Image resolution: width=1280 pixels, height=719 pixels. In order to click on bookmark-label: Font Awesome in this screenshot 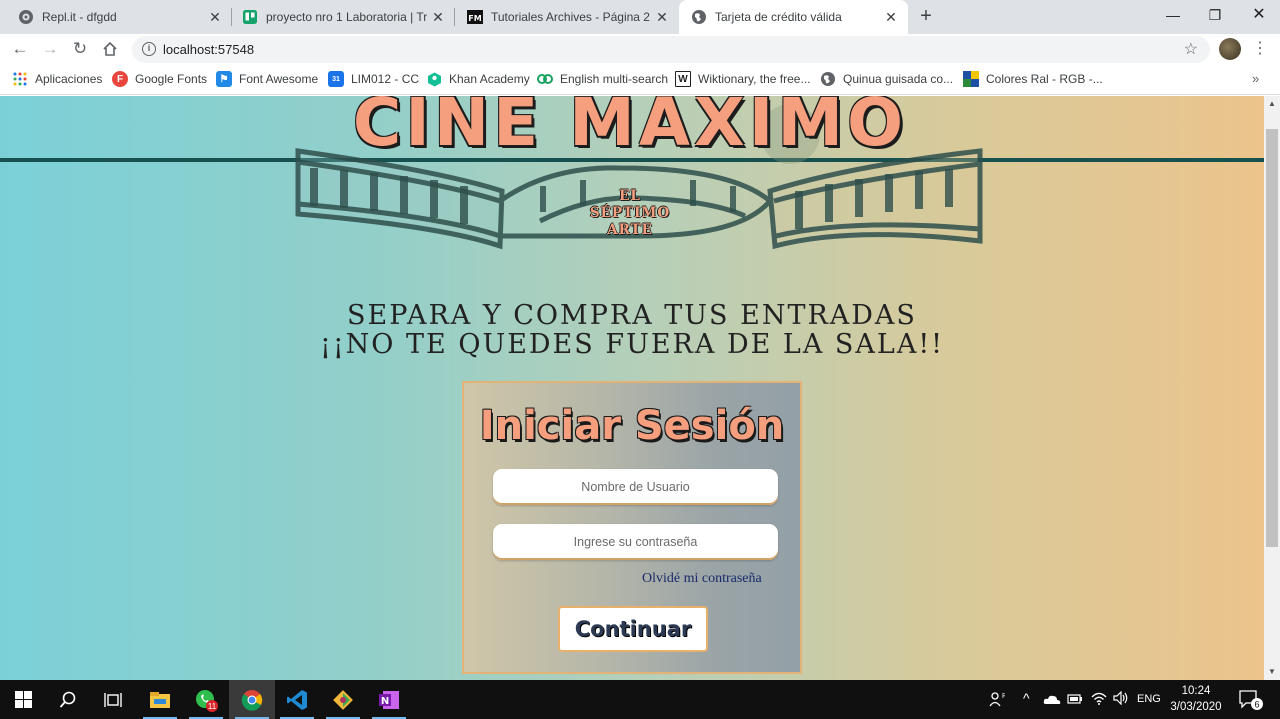, I will do `click(279, 79)`.